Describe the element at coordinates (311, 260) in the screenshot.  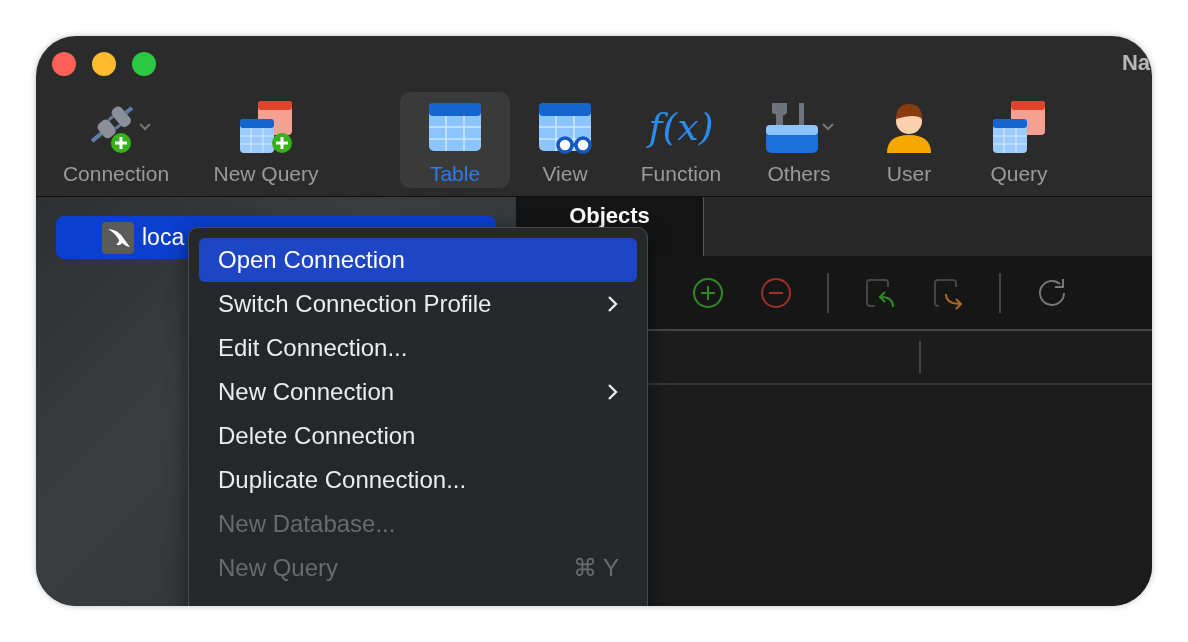
I see `menu-item-label: Open Connection` at that location.